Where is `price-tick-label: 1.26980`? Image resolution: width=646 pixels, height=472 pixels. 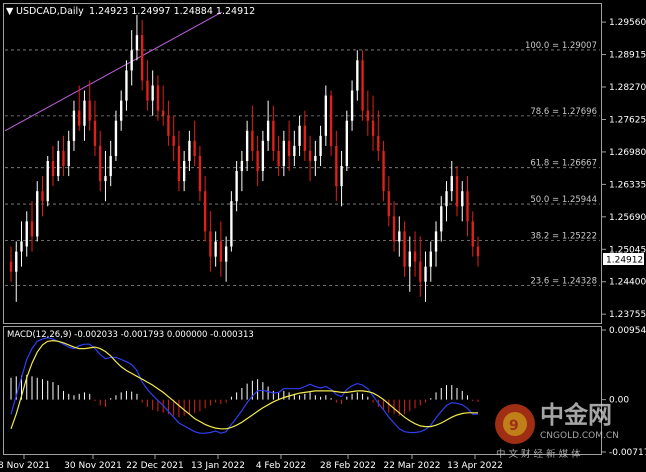
price-tick-label: 1.26980 is located at coordinates (627, 153).